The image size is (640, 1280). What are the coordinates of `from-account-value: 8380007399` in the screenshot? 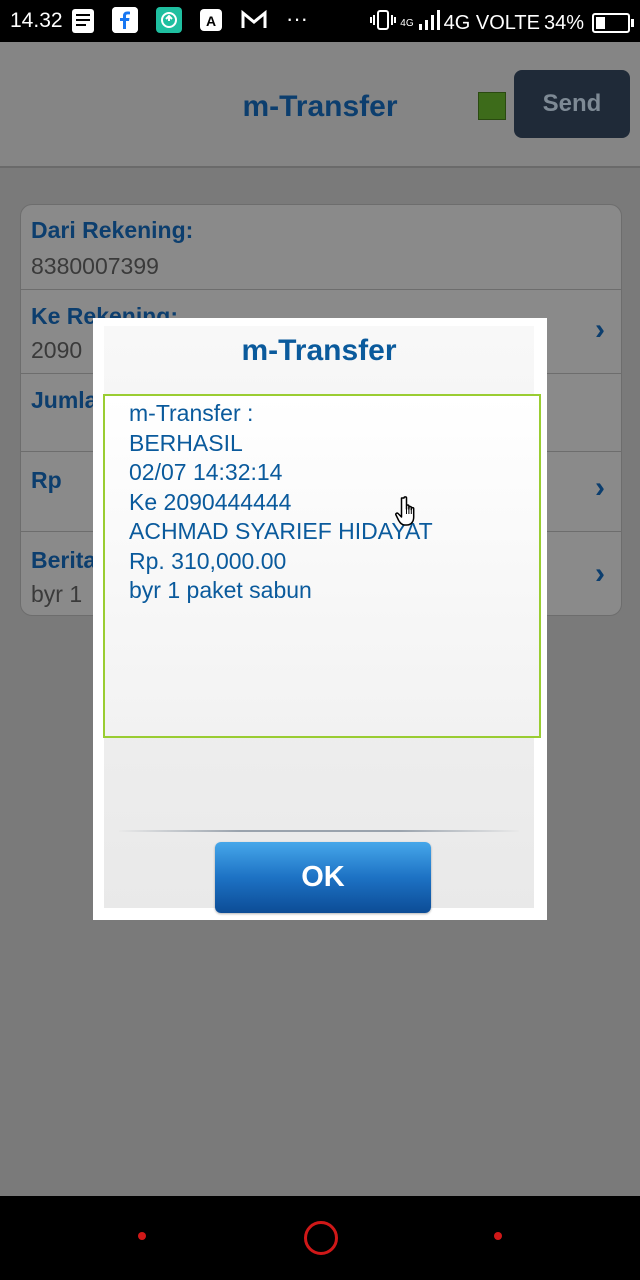 It's located at (95, 266).